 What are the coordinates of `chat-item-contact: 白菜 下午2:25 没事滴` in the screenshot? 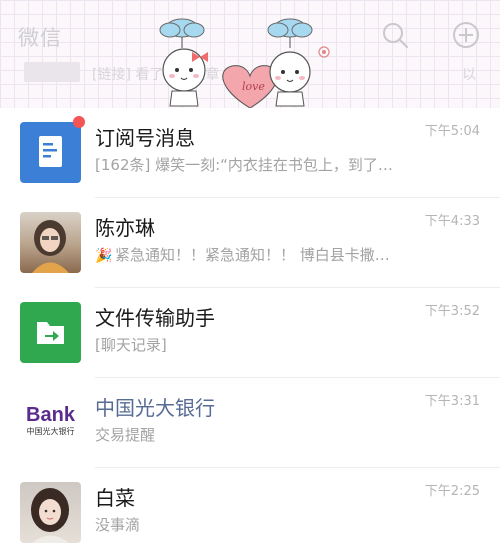 It's located at (250, 506).